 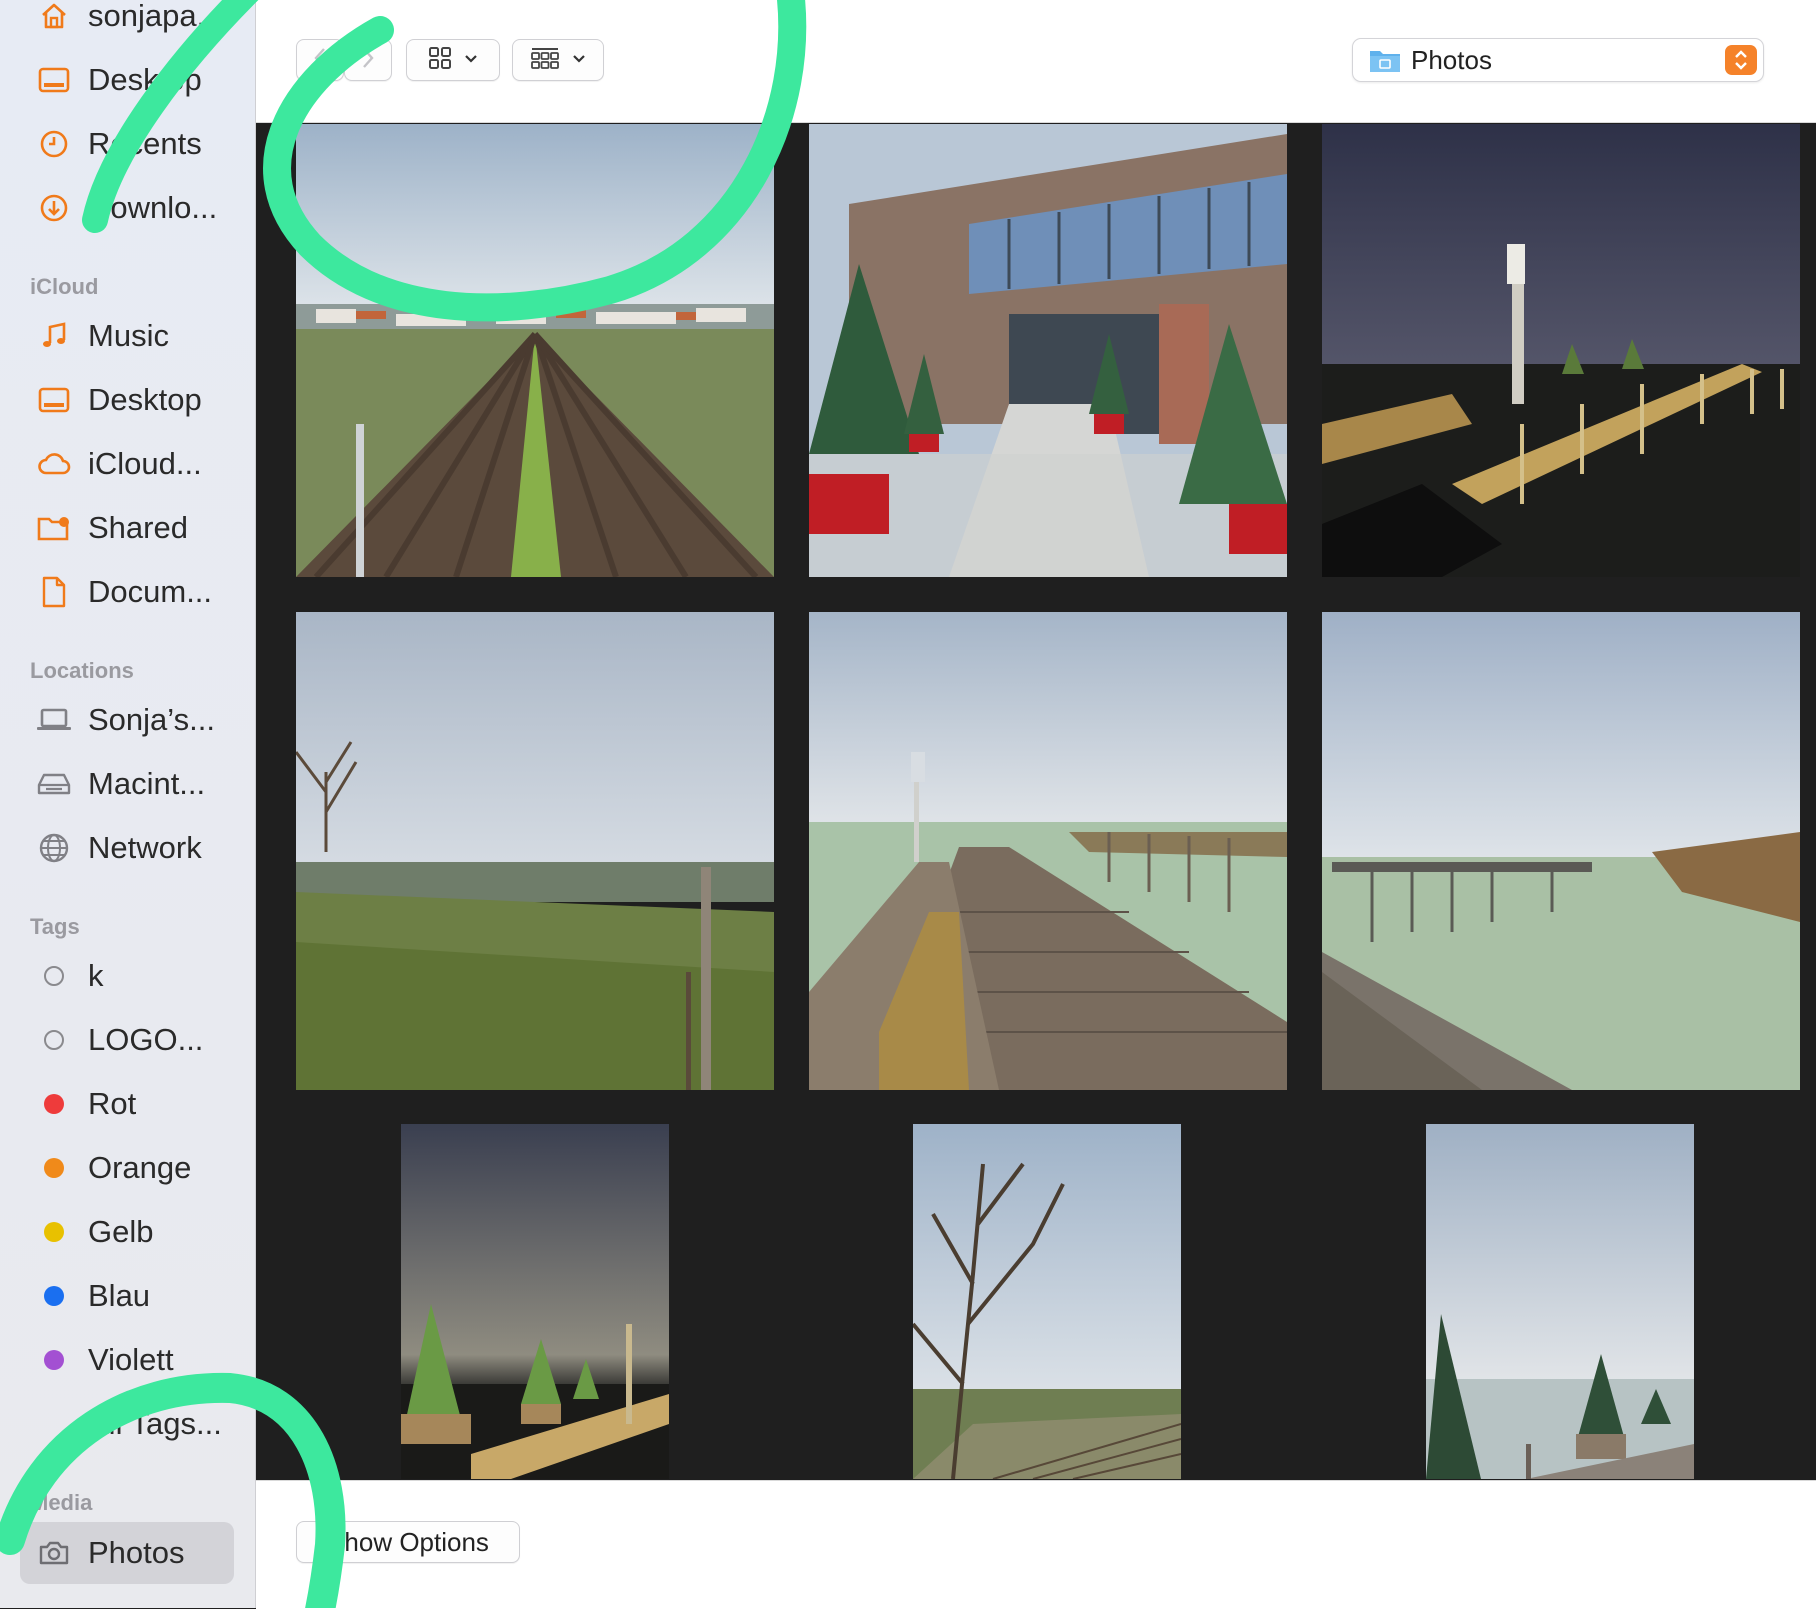 What do you see at coordinates (82, 670) in the screenshot?
I see `section-header-locations: Locations` at bounding box center [82, 670].